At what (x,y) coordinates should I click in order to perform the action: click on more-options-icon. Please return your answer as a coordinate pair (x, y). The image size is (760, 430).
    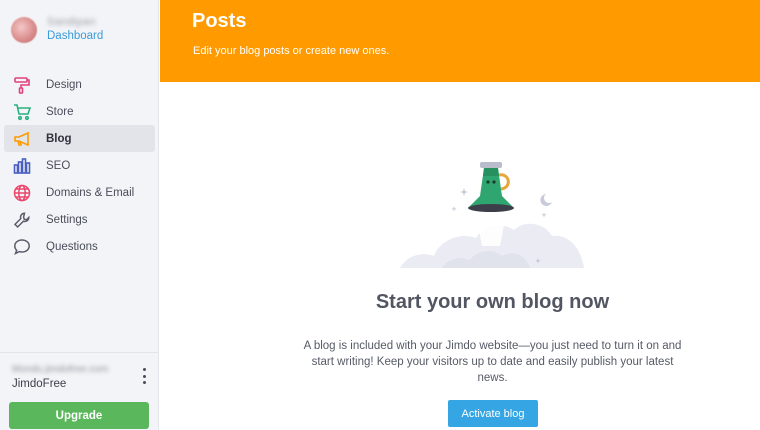
    Looking at the image, I should click on (144, 376).